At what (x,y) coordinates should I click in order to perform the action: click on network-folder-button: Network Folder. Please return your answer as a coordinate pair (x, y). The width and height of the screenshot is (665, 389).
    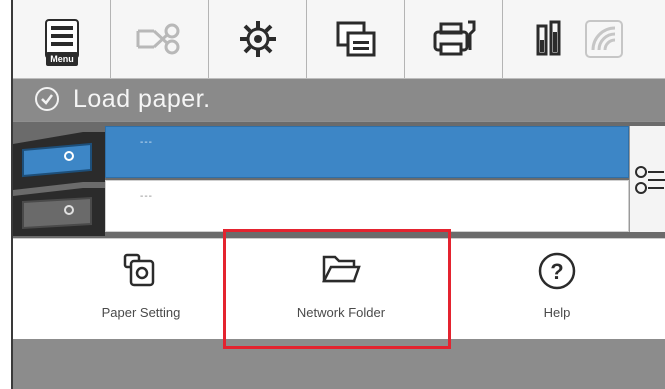
    Looking at the image, I should click on (341, 289).